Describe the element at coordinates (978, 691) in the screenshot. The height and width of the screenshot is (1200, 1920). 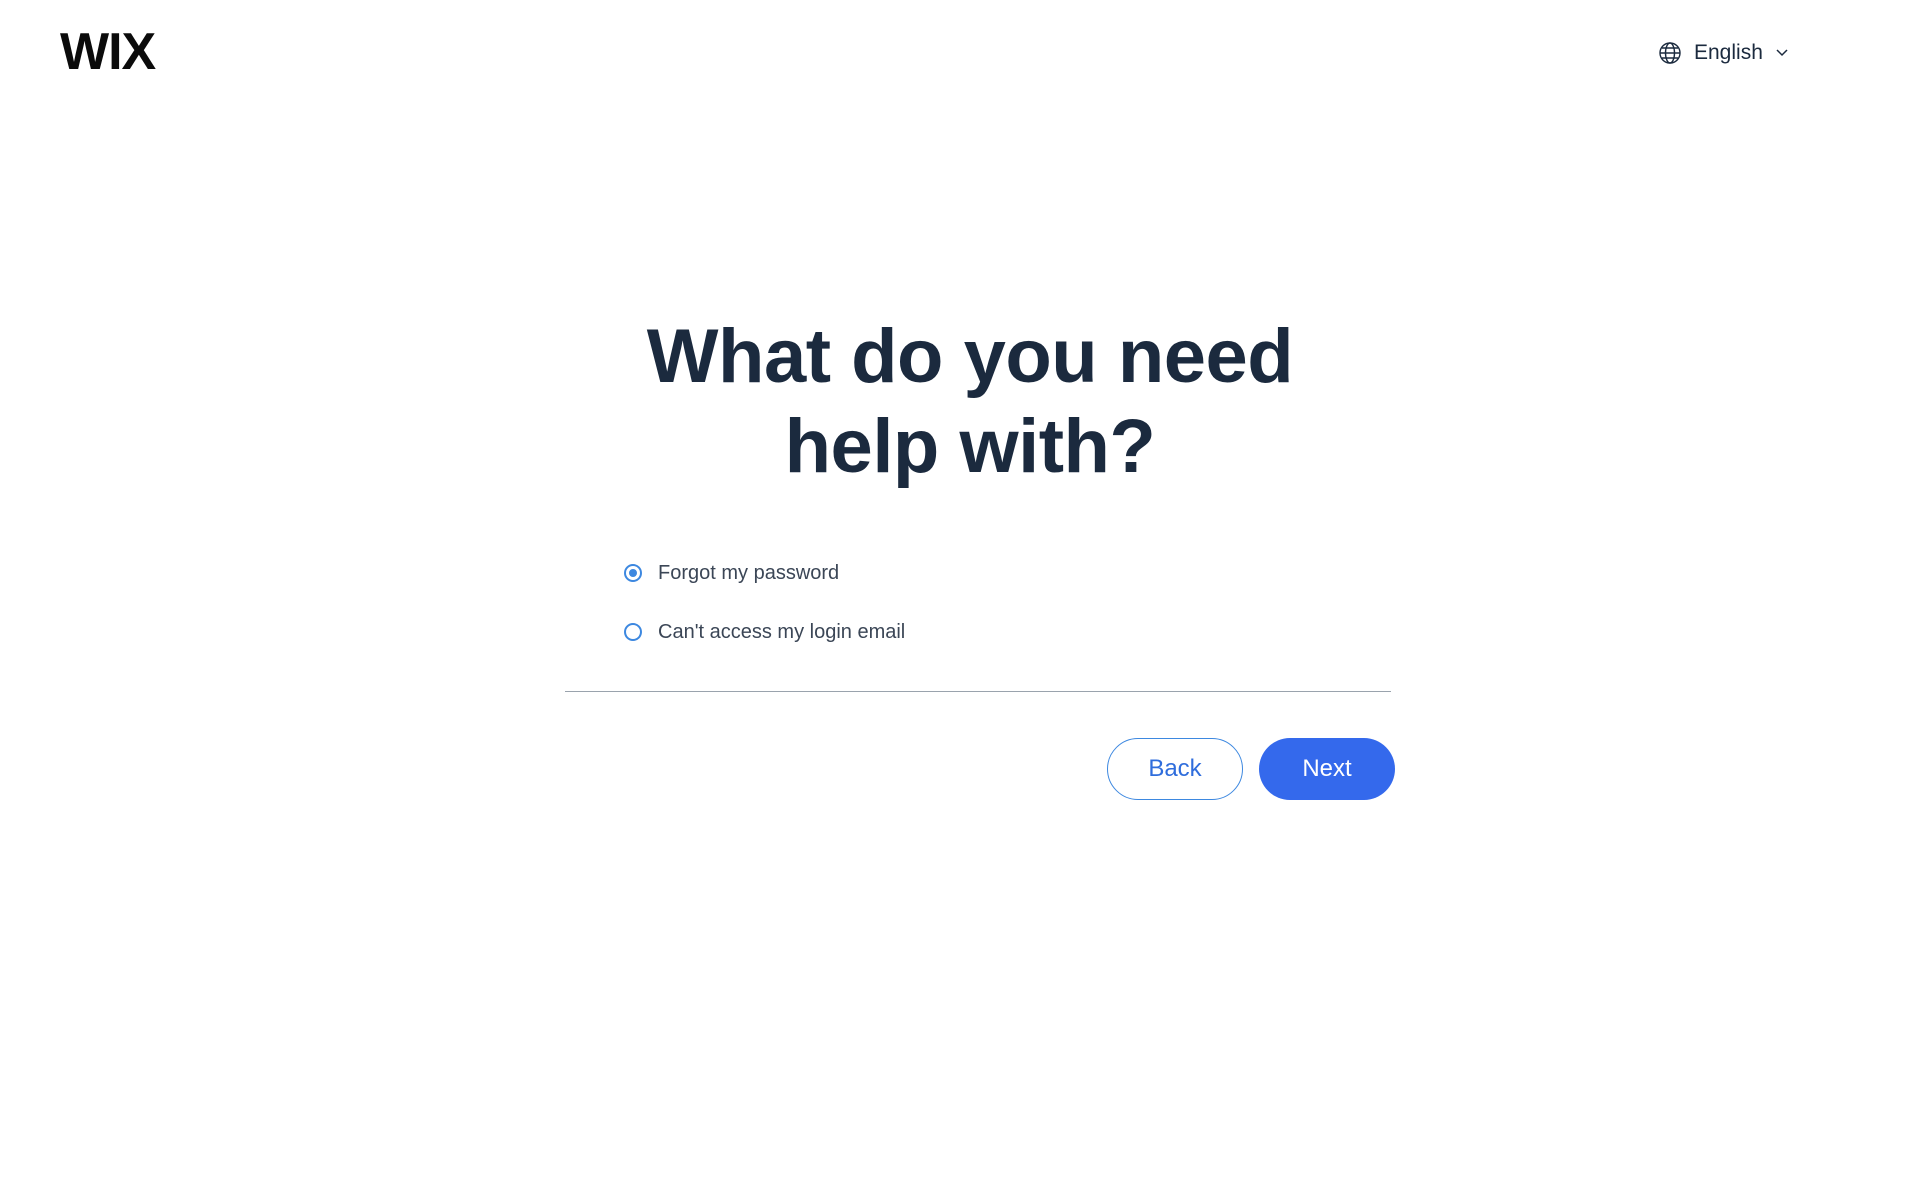
I see `divider` at that location.